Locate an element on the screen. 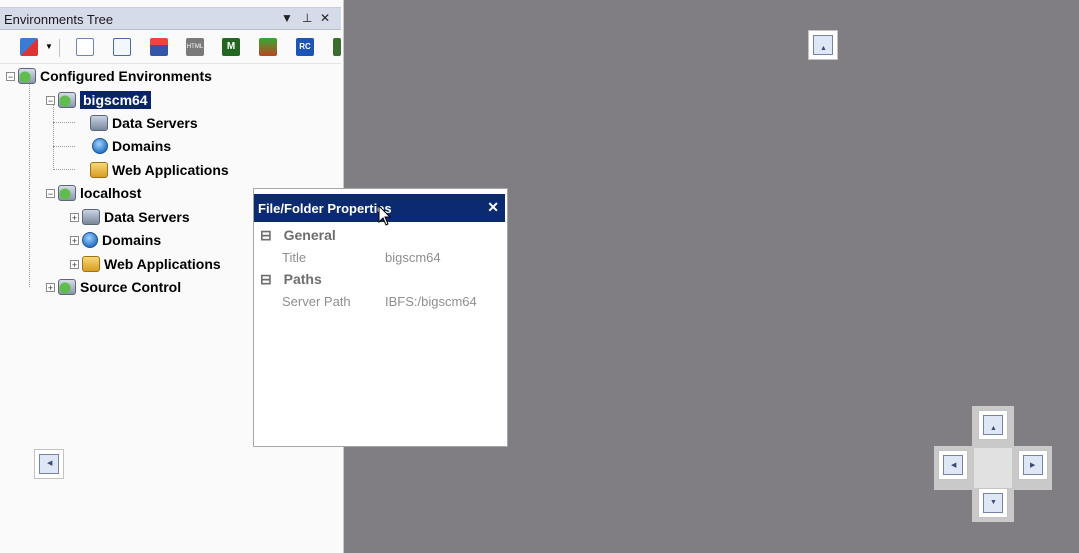  property-value: bigscm64 is located at coordinates (413, 257).